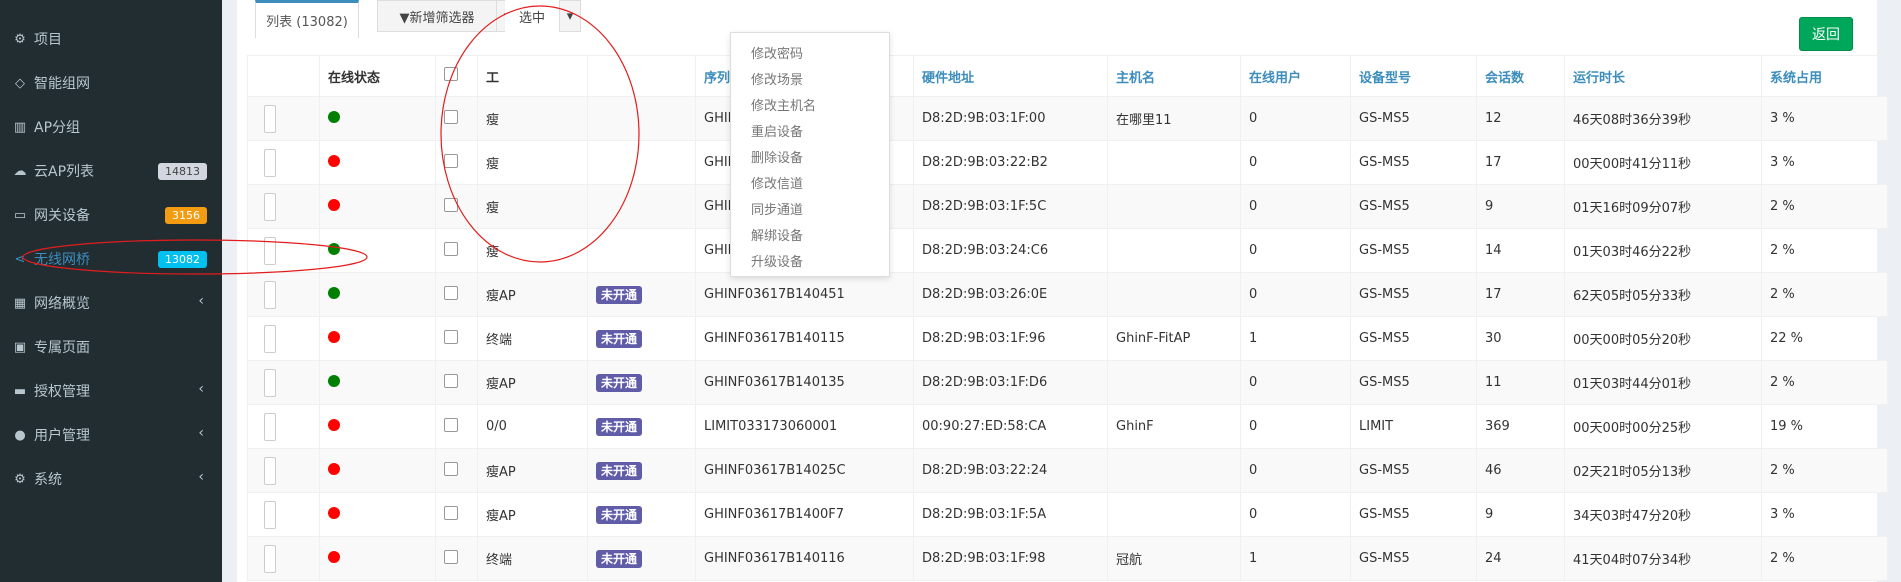 The image size is (1901, 582). Describe the element at coordinates (307, 19) in the screenshot. I see `tab-list: 列表 (13082)` at that location.